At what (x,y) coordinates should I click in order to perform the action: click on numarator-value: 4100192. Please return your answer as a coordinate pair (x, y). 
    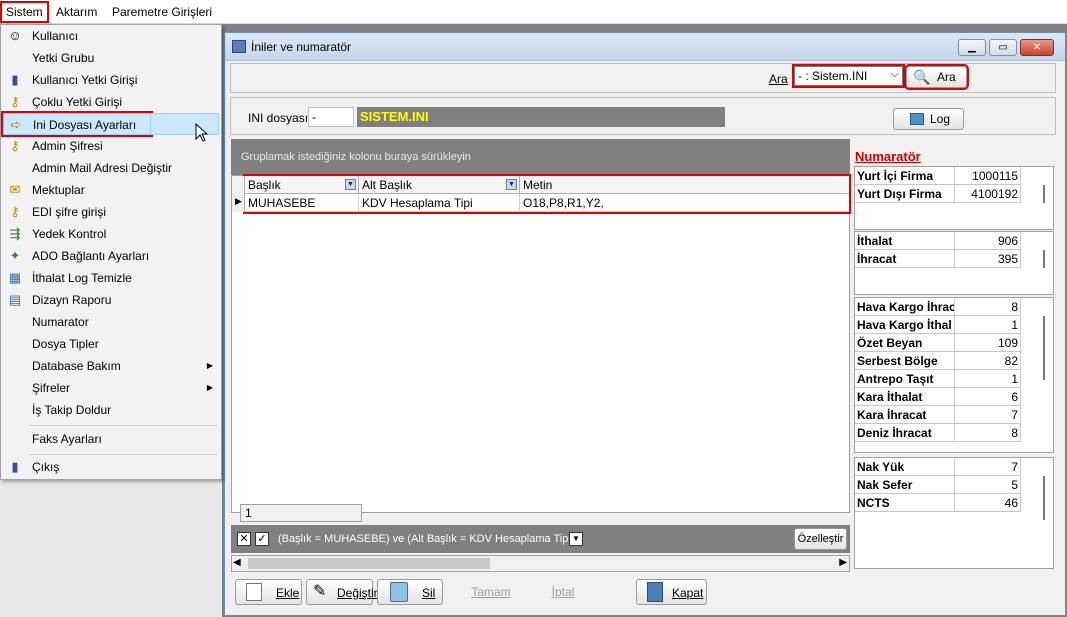
    Looking at the image, I should click on (988, 194).